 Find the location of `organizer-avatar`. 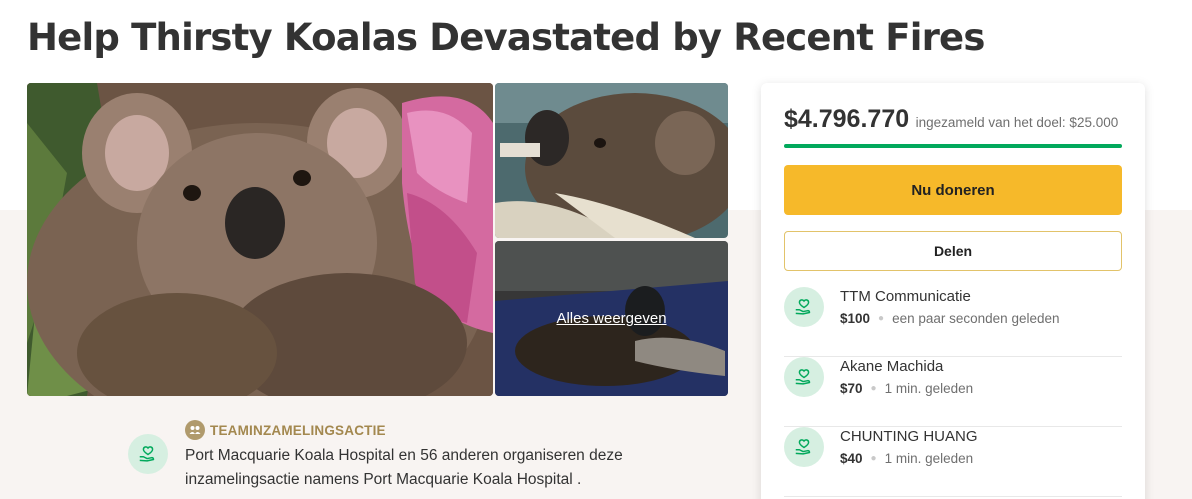

organizer-avatar is located at coordinates (148, 454).